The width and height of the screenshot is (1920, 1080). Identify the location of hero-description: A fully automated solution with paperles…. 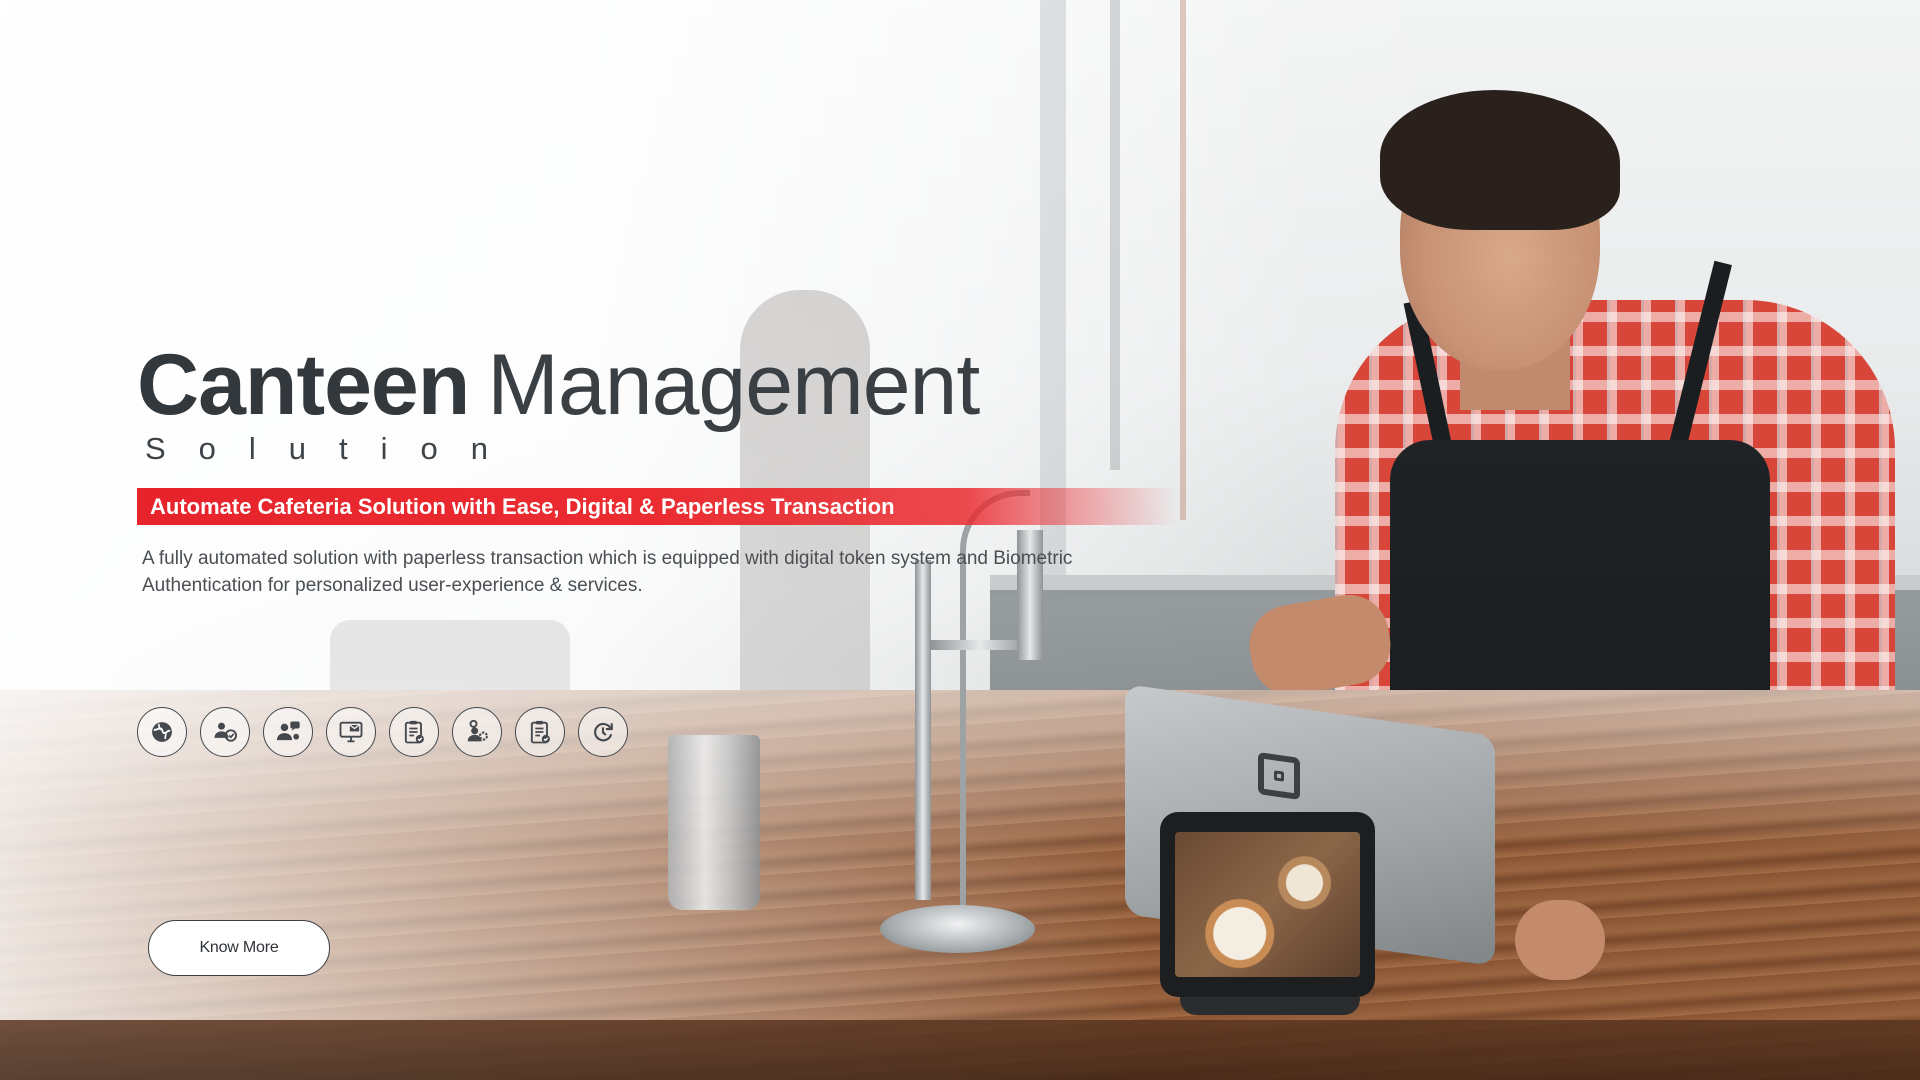
(607, 572).